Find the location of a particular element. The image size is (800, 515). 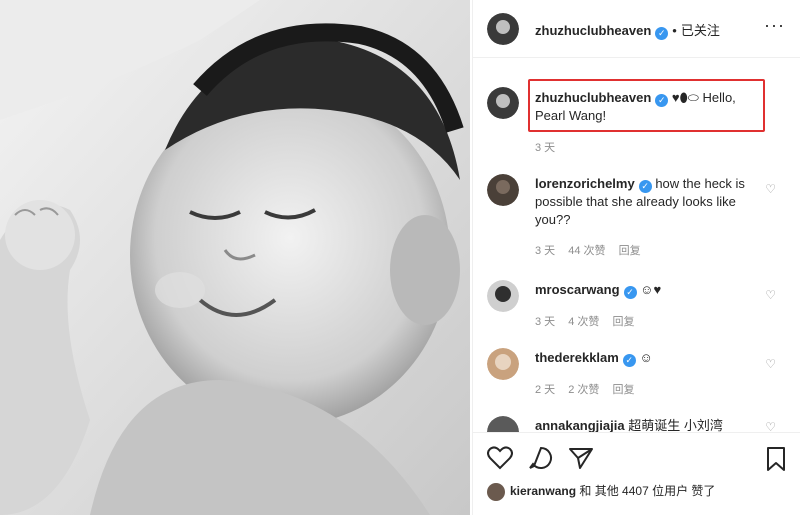

comment-time: 2 天 is located at coordinates (545, 390).